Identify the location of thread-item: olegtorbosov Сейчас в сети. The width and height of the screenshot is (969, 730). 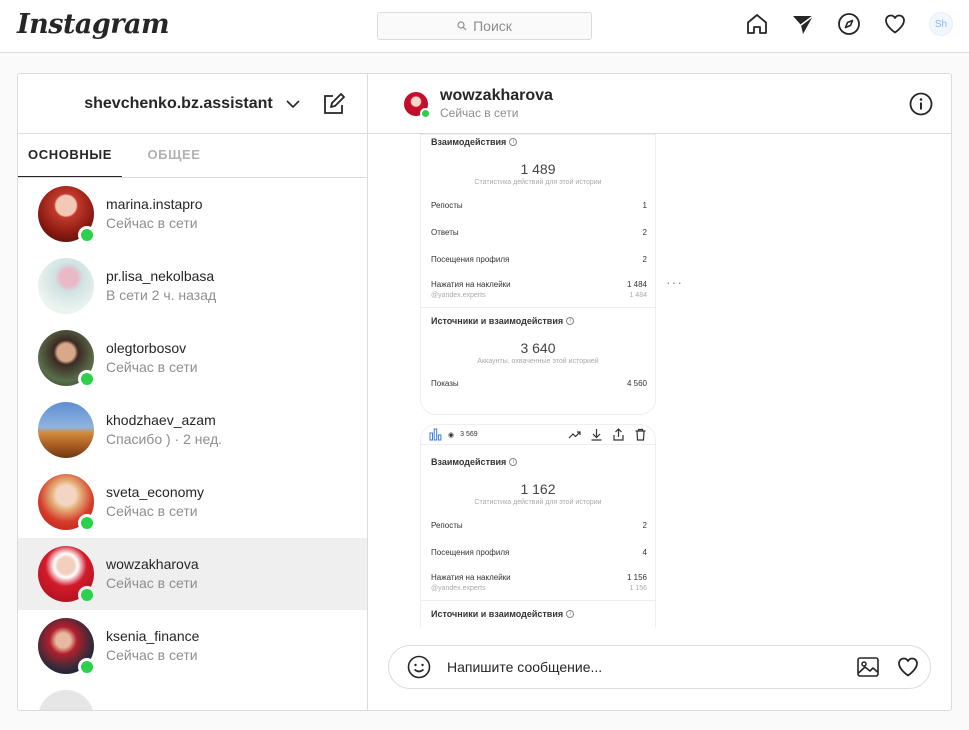
(192, 358).